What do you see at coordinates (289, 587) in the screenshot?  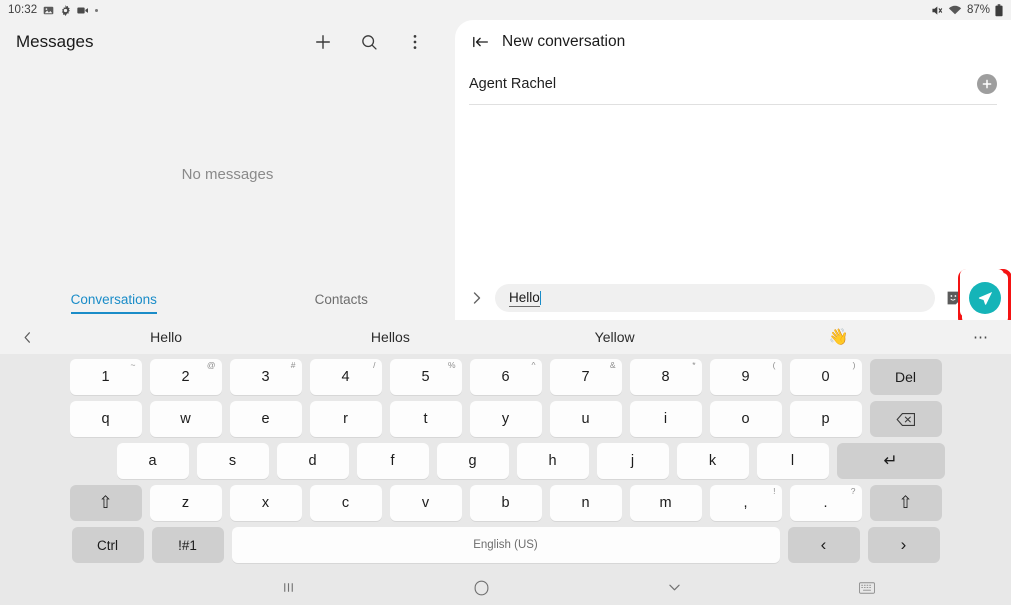 I see `recents-button` at bounding box center [289, 587].